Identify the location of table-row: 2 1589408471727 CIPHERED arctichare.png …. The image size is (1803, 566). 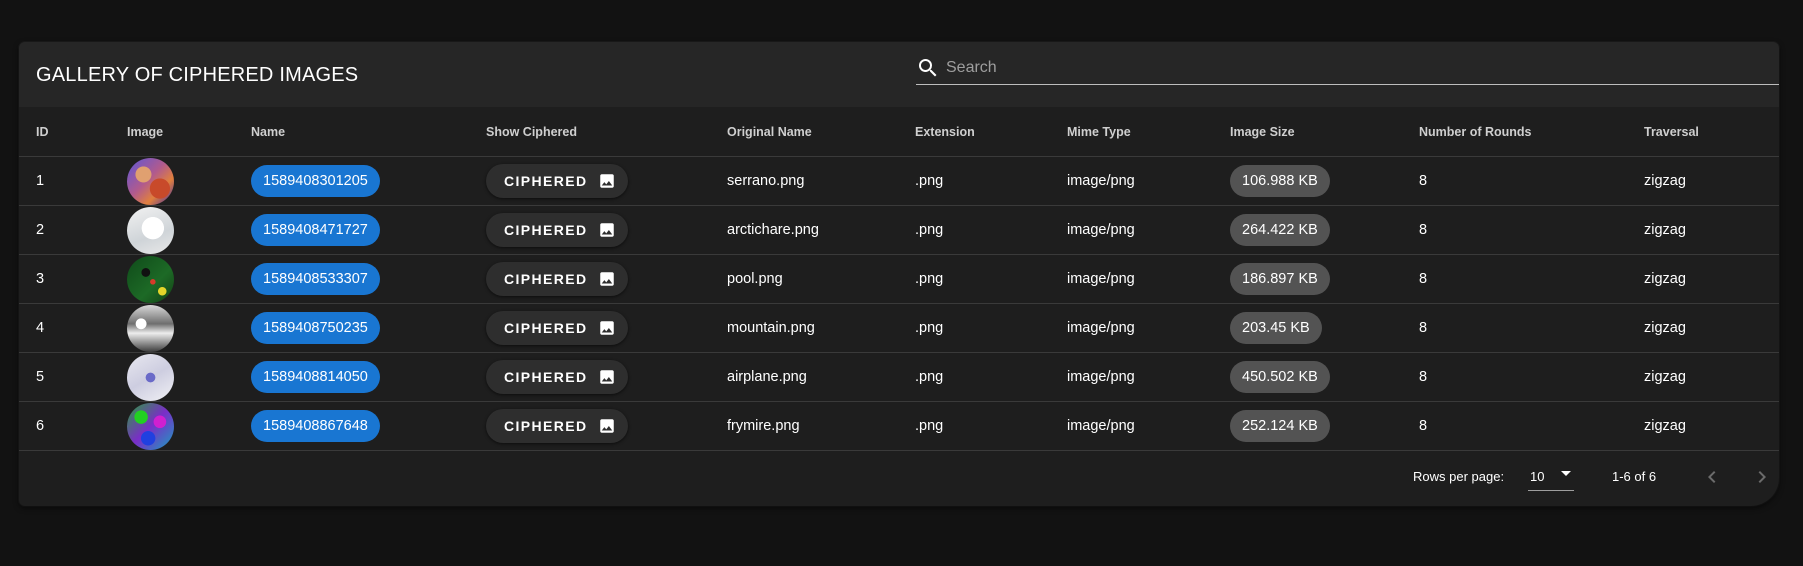
(899, 230).